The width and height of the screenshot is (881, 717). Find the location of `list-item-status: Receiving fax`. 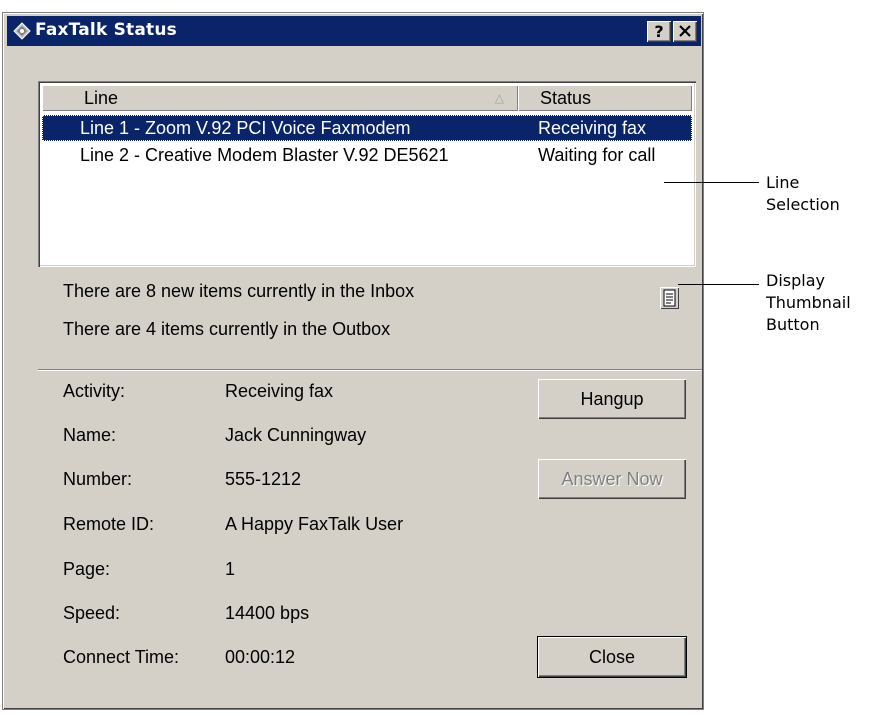

list-item-status: Receiving fax is located at coordinates (592, 128).